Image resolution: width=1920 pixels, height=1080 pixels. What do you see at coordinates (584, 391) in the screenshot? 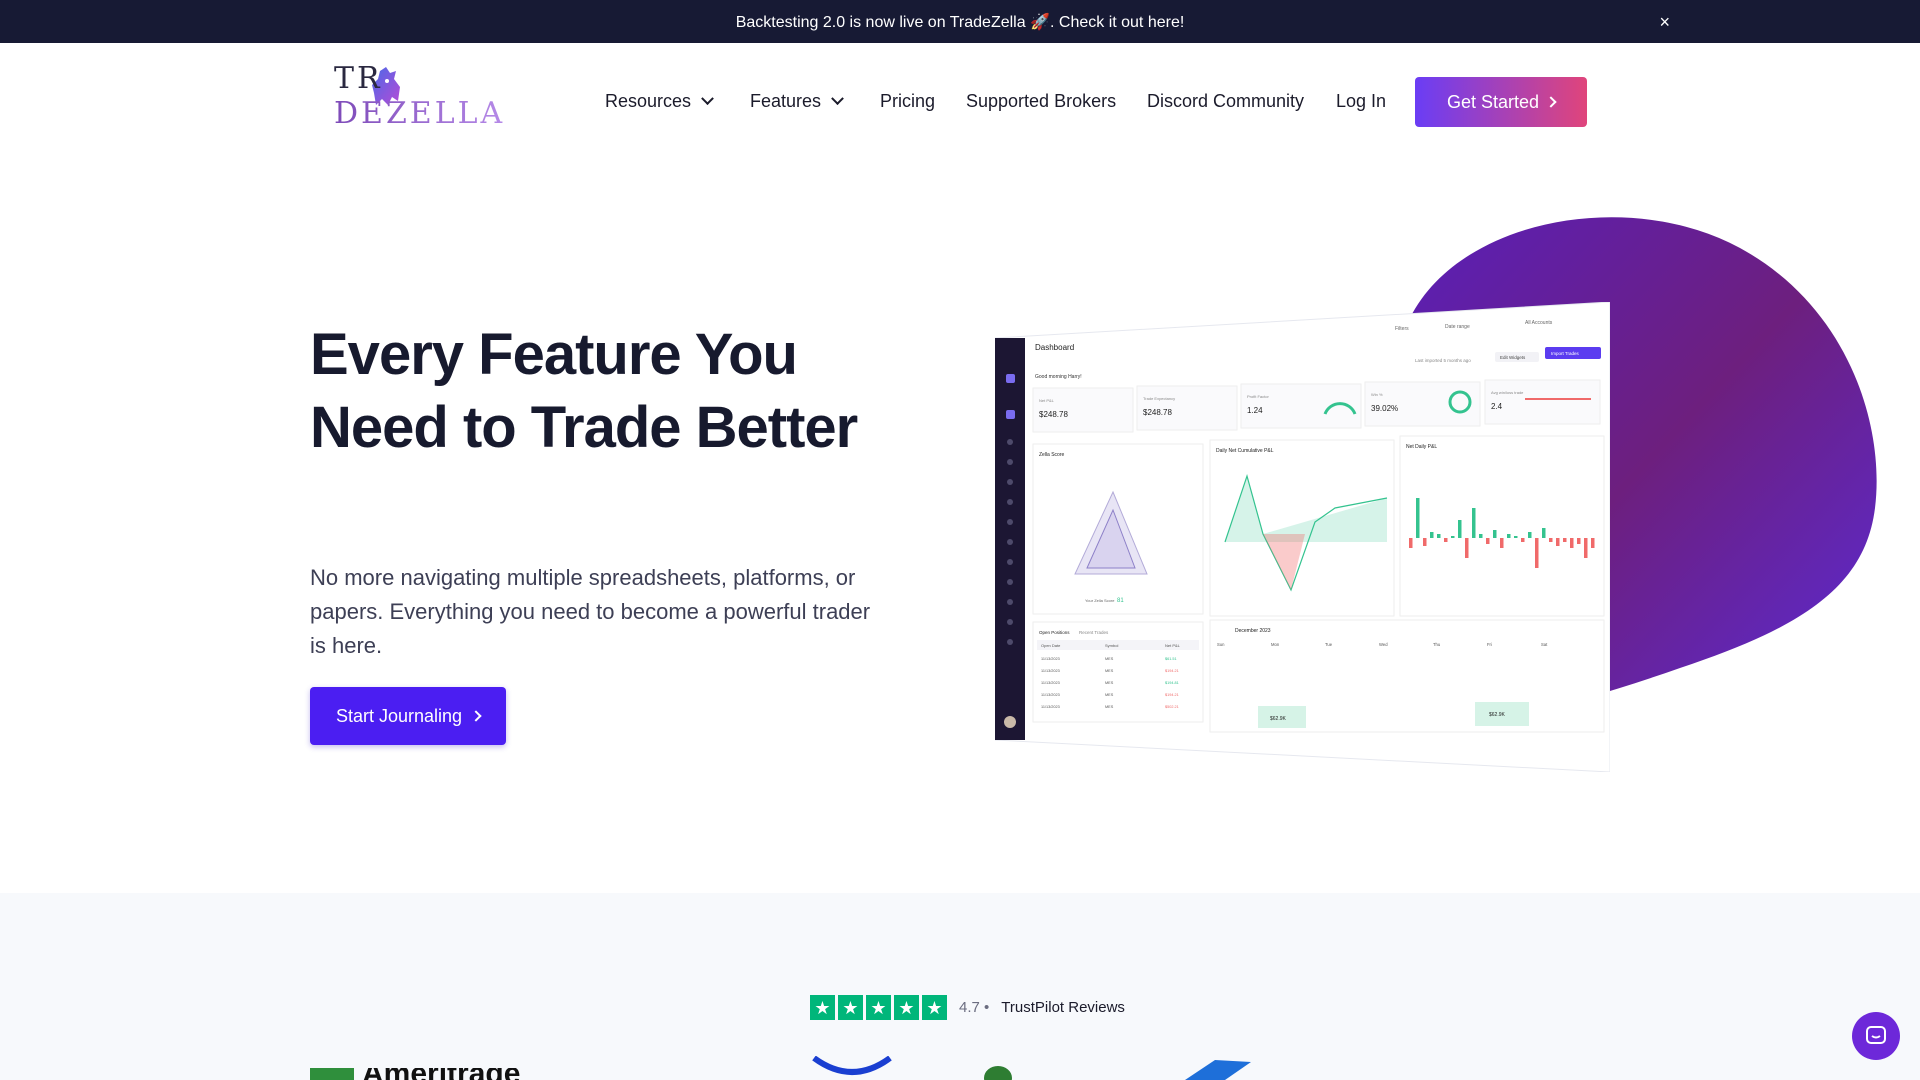
I see `hero-title: Every Feature You Need to Trade Better` at bounding box center [584, 391].